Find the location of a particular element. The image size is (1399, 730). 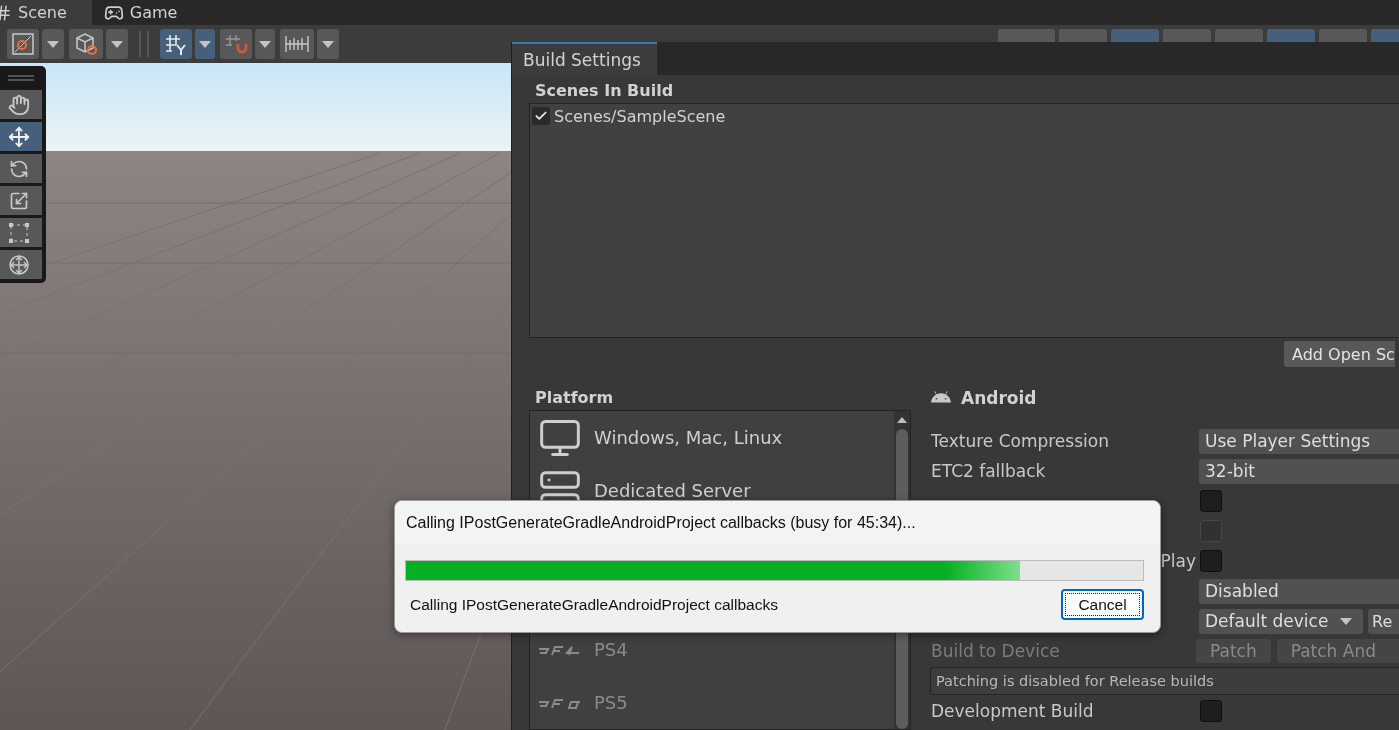

setting-label: Build to Device is located at coordinates (996, 651).